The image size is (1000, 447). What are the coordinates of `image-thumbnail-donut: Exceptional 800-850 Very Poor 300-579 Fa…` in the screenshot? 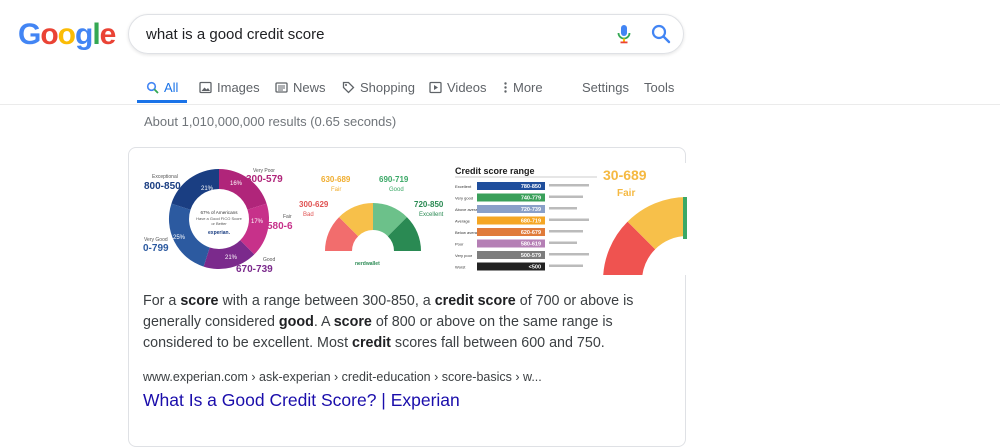 It's located at (219, 219).